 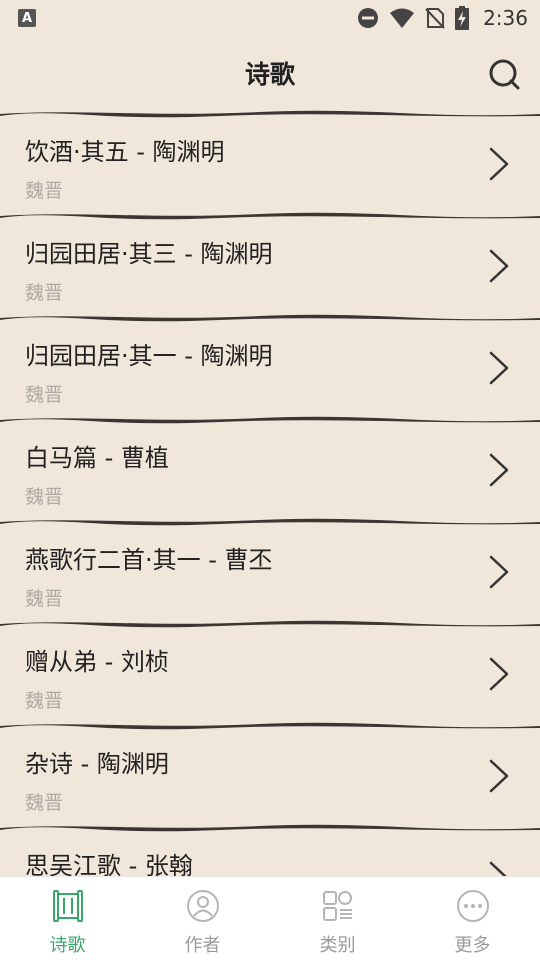 I want to click on poem-title: 杂诗 - 陶渊明, so click(x=97, y=764).